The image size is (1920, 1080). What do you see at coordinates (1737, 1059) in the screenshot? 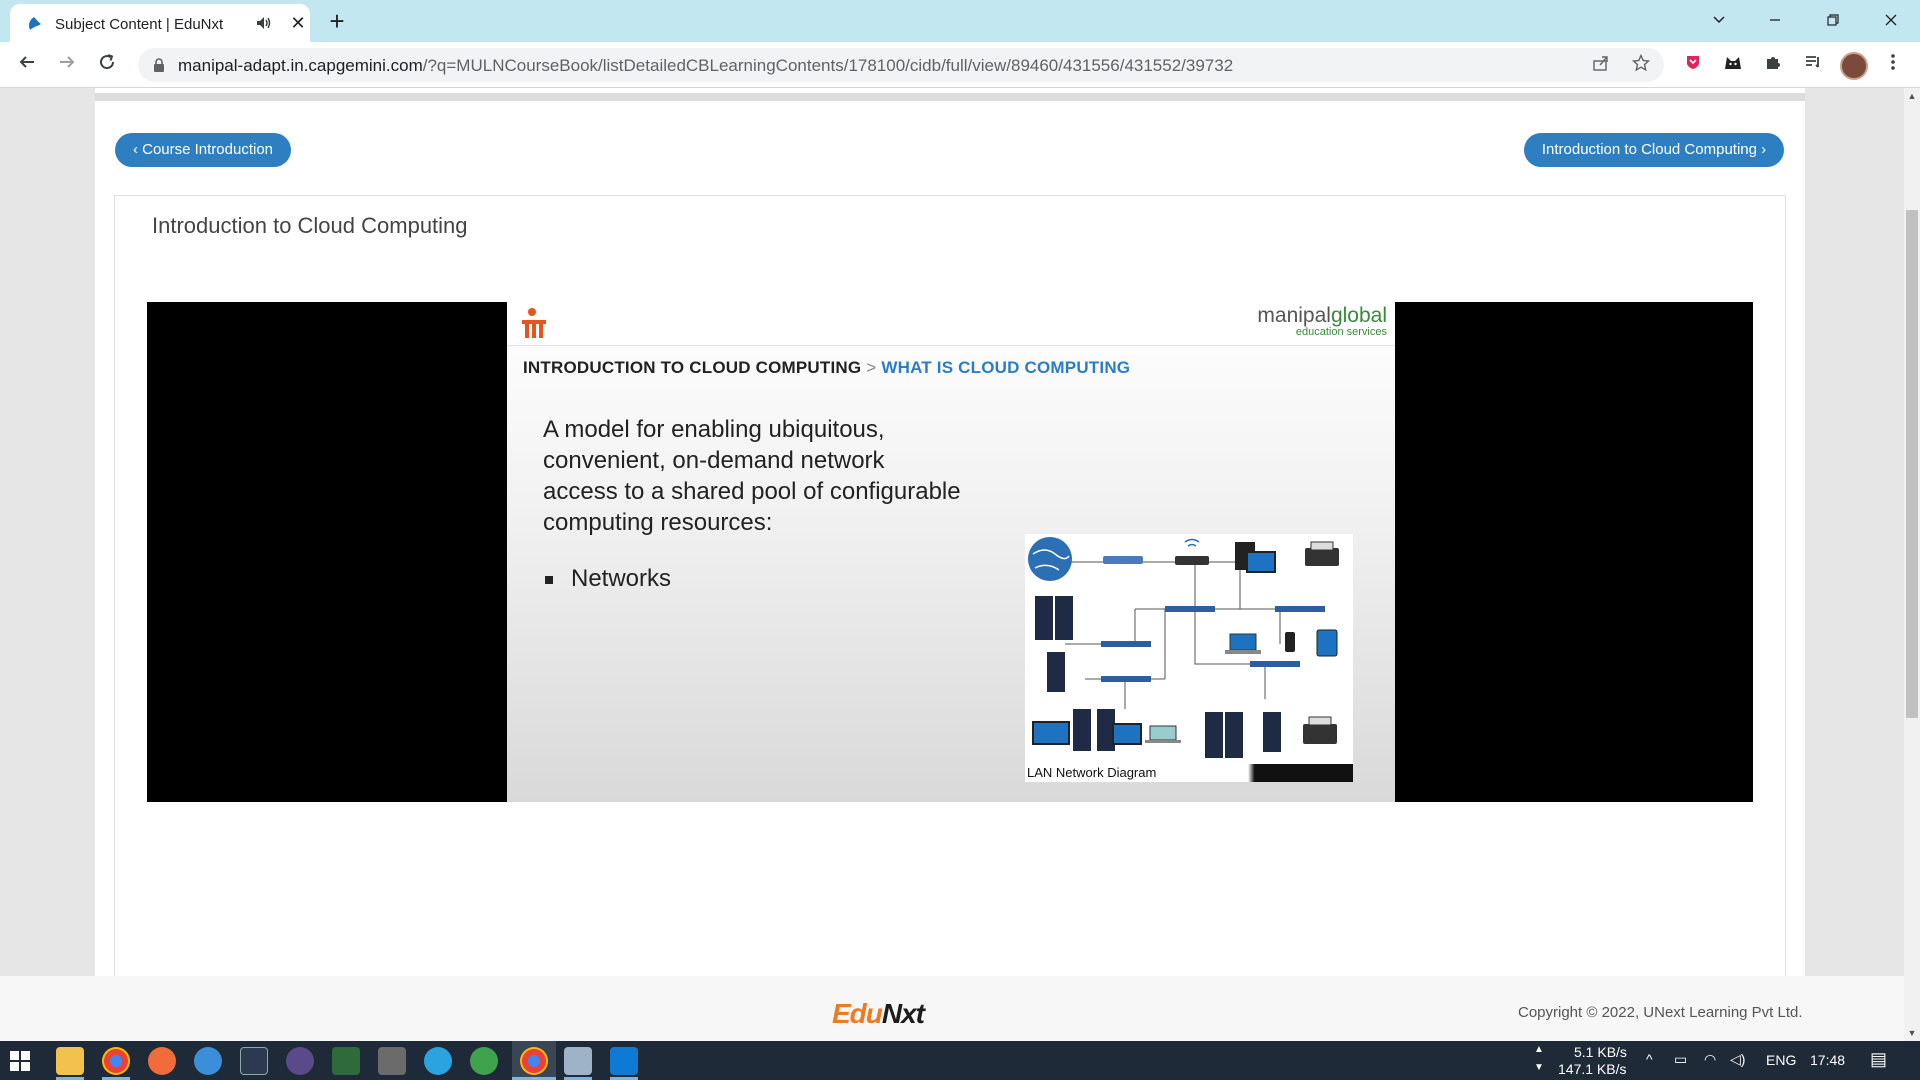
I see `volume-icon: ◁)` at bounding box center [1737, 1059].